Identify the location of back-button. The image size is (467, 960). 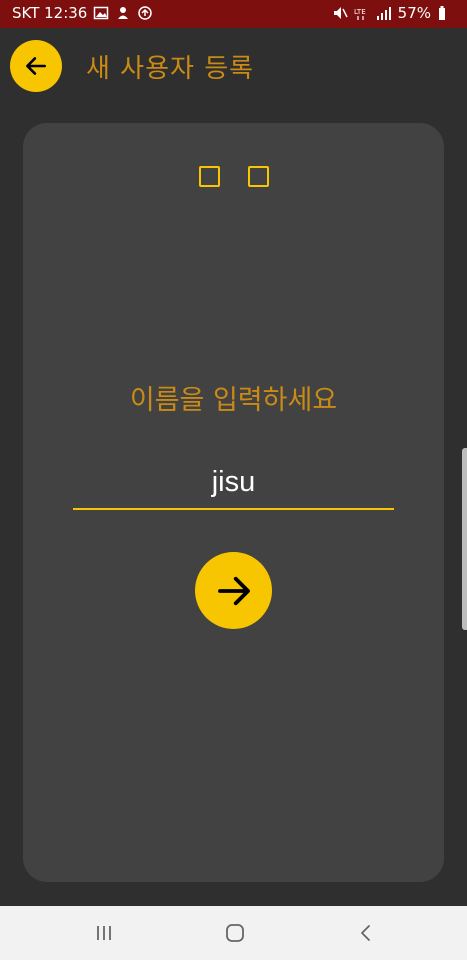
(36, 66).